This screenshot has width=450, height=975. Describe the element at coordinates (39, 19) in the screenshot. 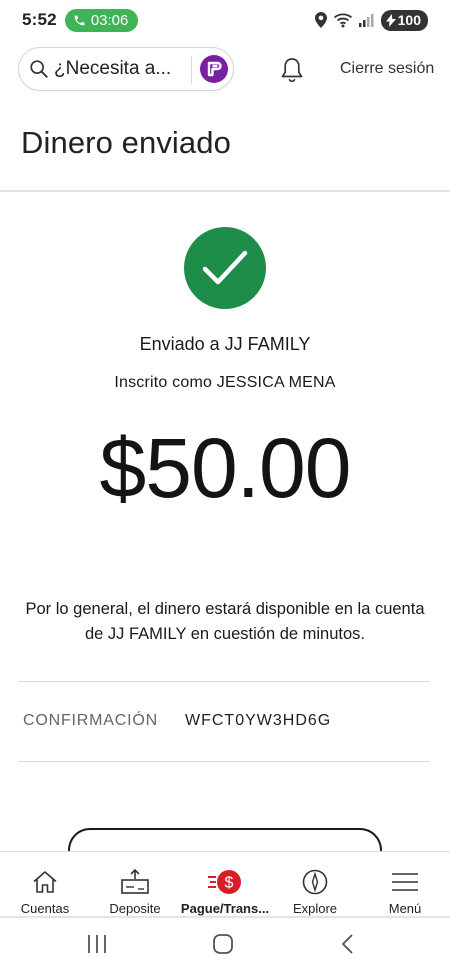

I see `status-time: 5:52` at that location.